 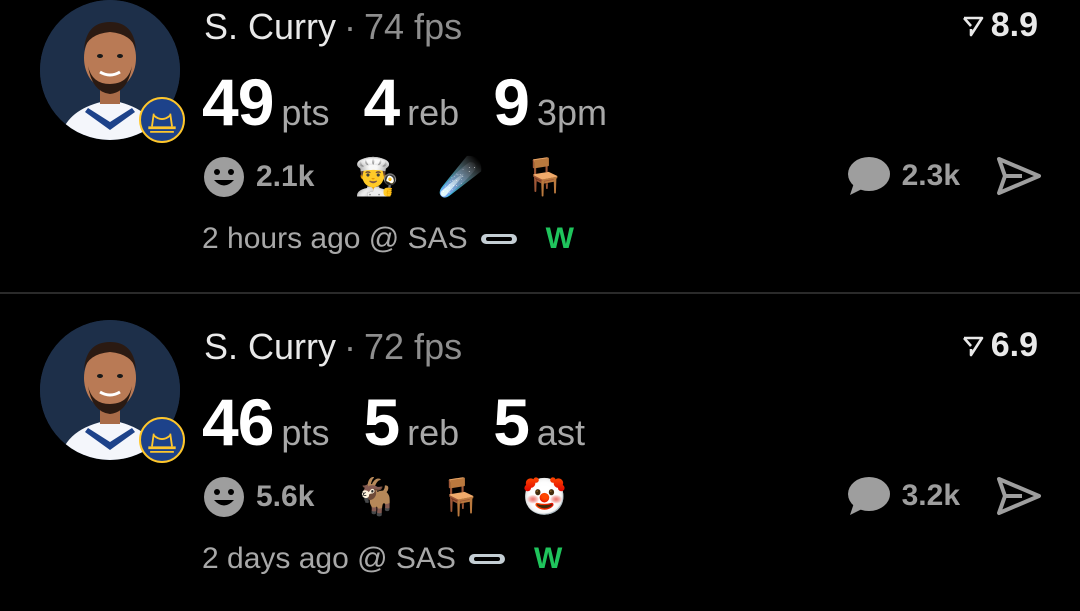 I want to click on post-actions: 2.3k, so click(x=944, y=176).